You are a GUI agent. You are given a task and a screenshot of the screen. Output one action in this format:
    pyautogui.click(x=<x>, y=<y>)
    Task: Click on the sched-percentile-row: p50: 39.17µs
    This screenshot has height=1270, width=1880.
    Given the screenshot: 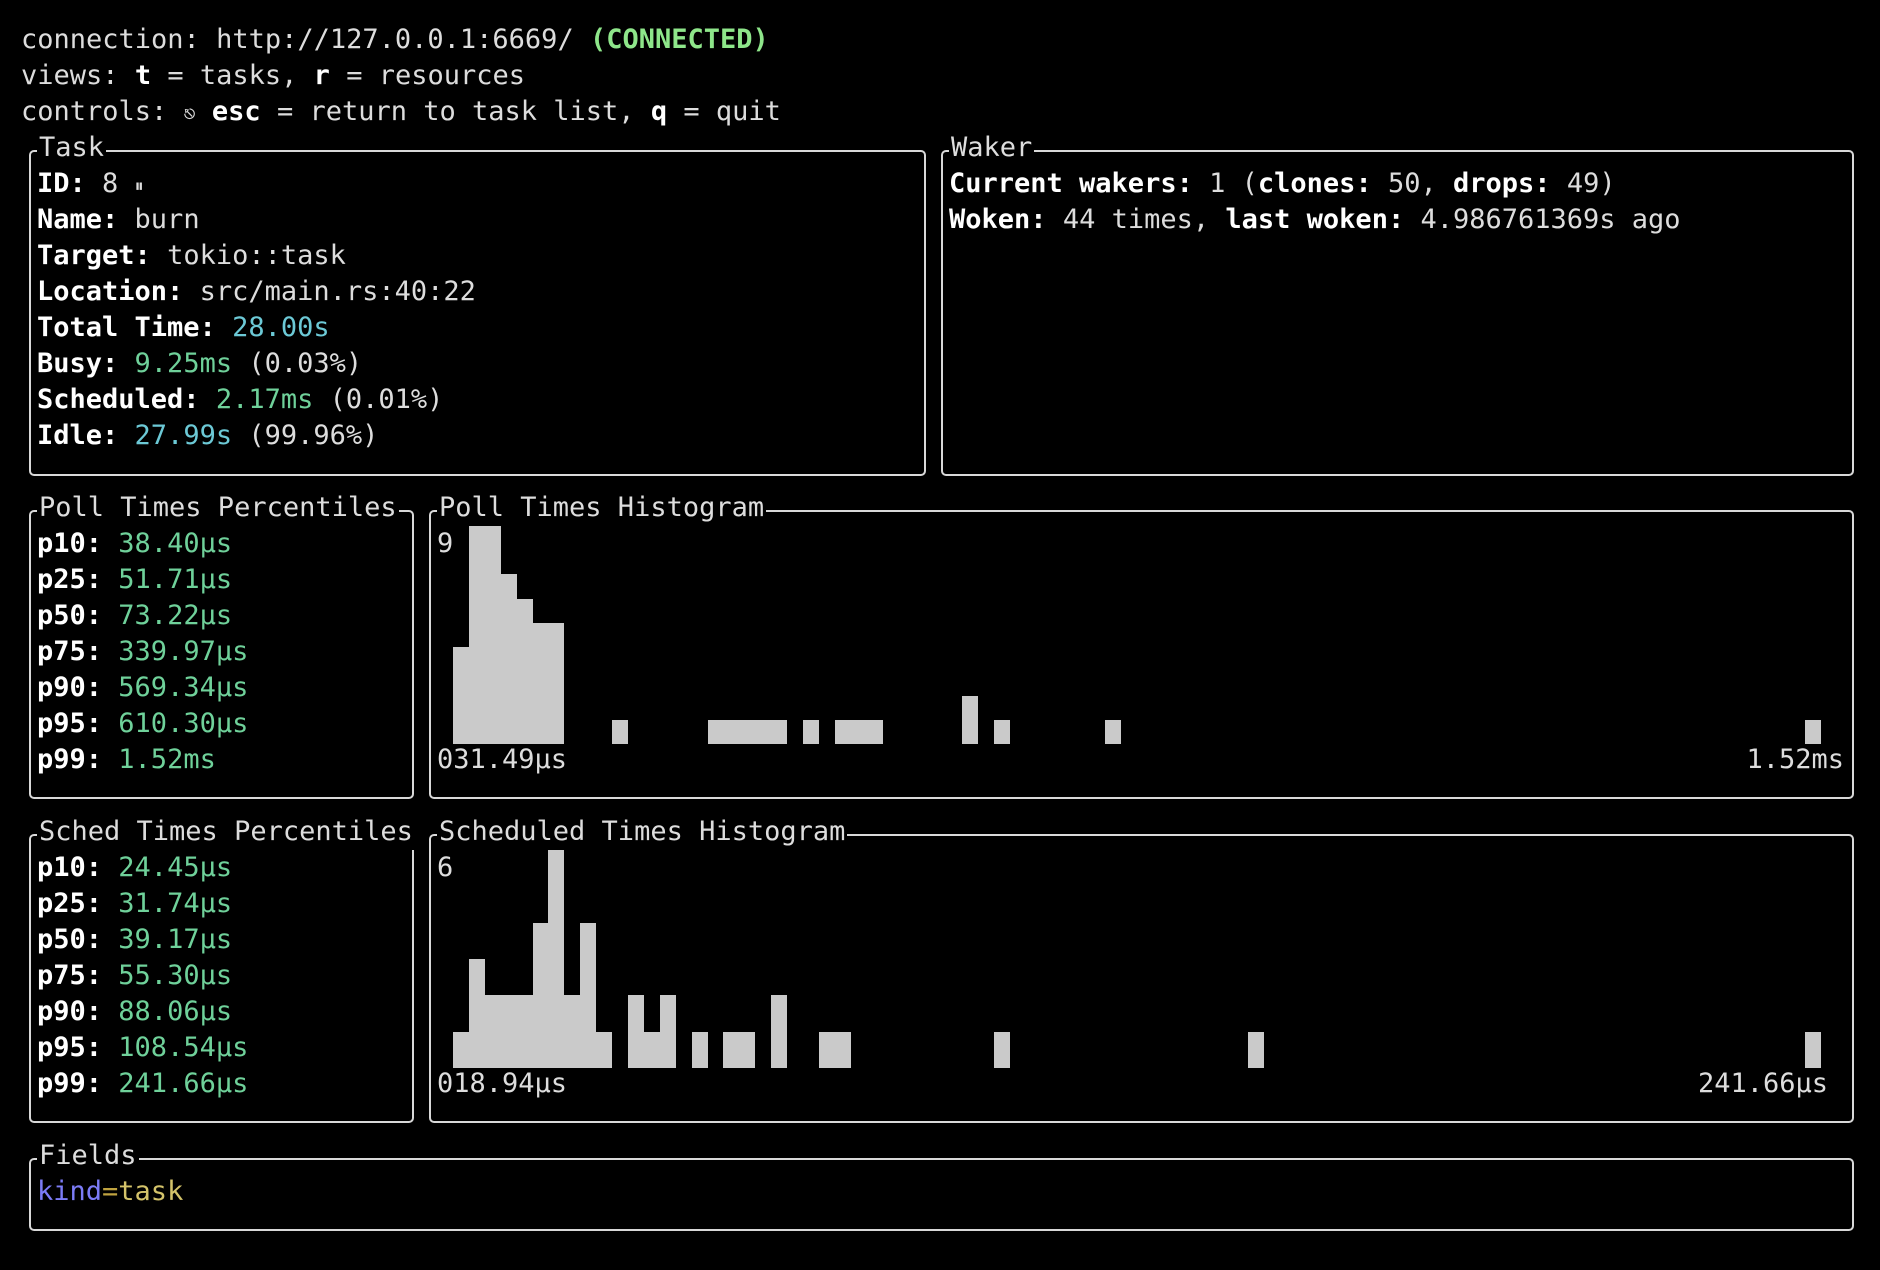 What is the action you would take?
    pyautogui.click(x=134, y=940)
    